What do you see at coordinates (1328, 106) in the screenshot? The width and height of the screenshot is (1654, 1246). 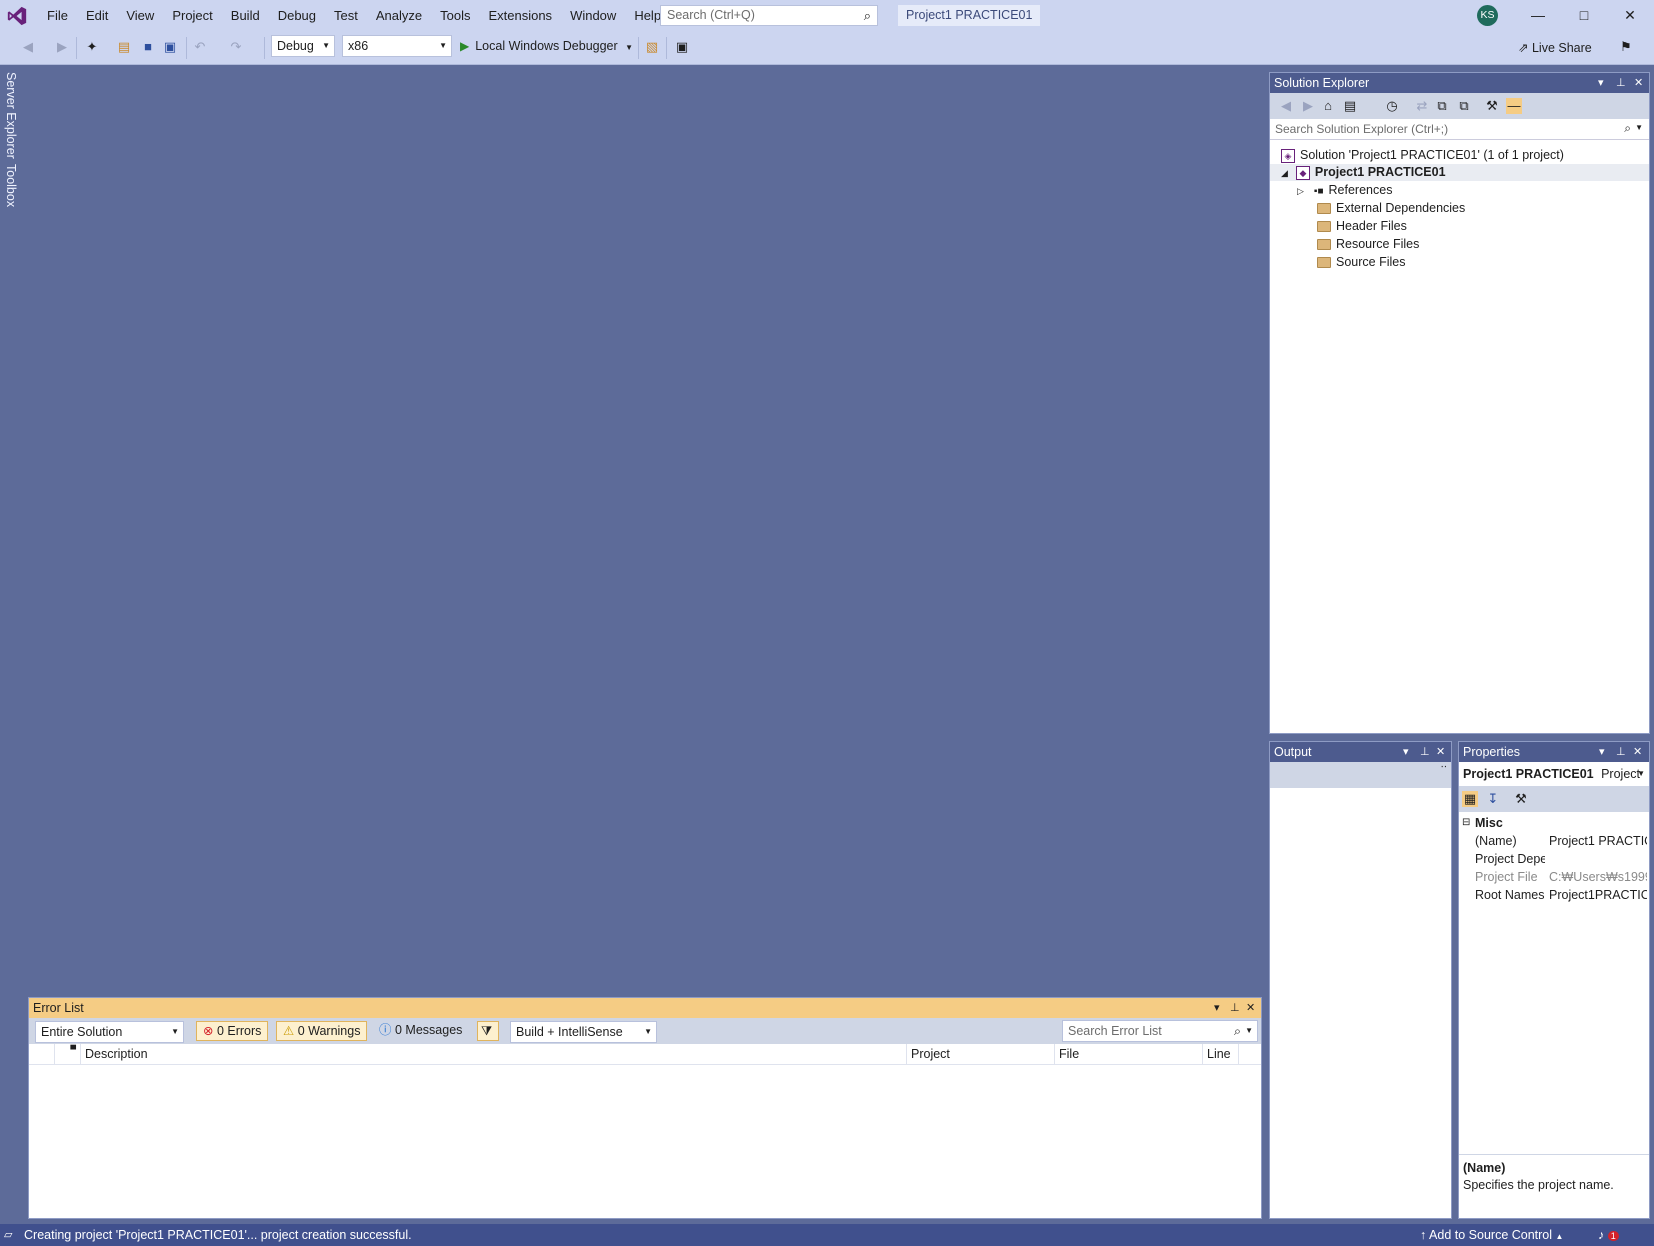 I see `home-icon: ⌂` at bounding box center [1328, 106].